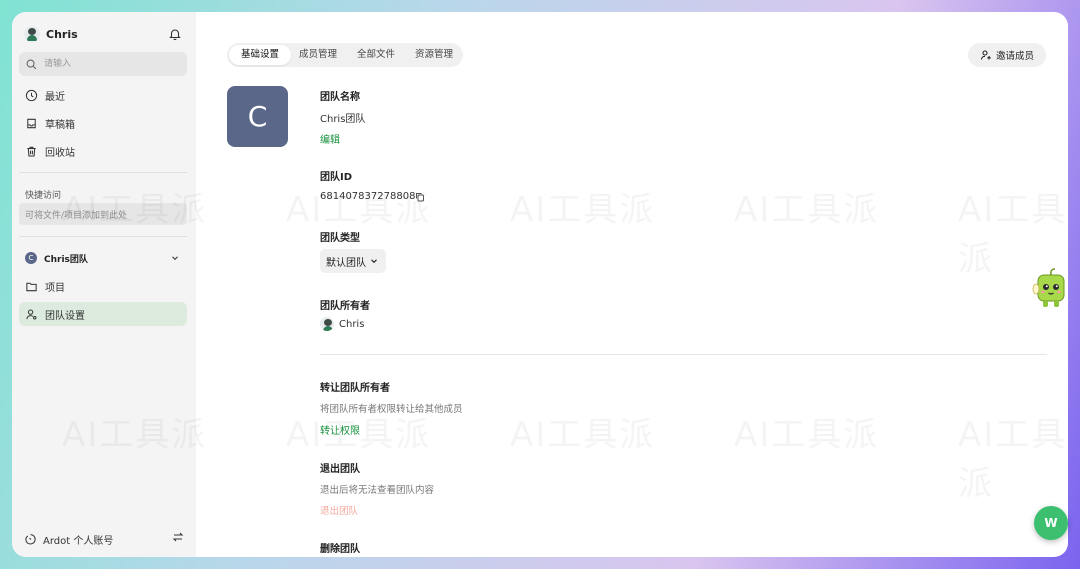 The height and width of the screenshot is (569, 1080). What do you see at coordinates (340, 549) in the screenshot?
I see `delete-team-title: 删除团队` at bounding box center [340, 549].